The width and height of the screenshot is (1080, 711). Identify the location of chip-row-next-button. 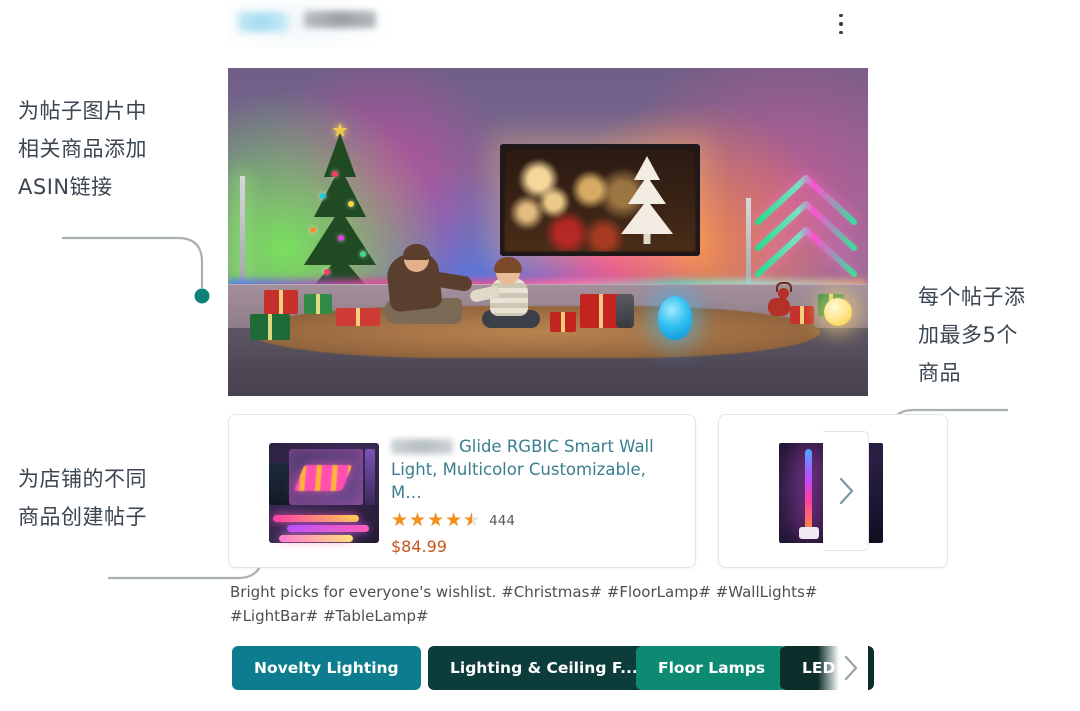
(851, 668).